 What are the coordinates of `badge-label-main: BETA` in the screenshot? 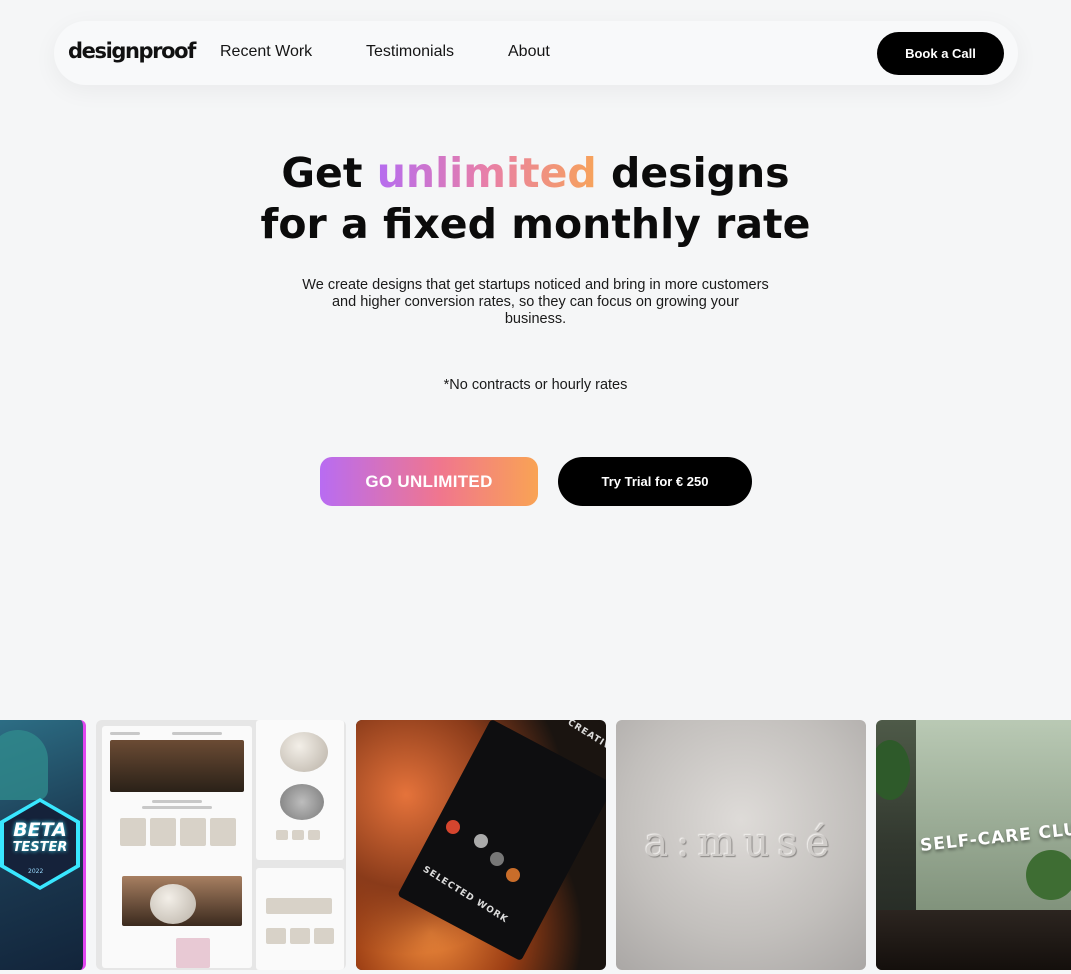 It's located at (40, 830).